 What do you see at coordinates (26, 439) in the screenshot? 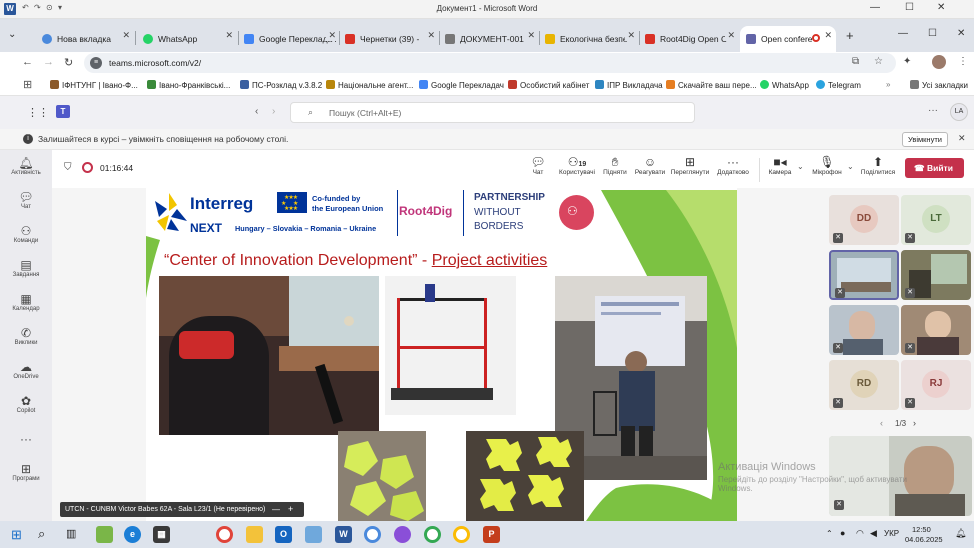
I see `rail-more: ···` at bounding box center [26, 439].